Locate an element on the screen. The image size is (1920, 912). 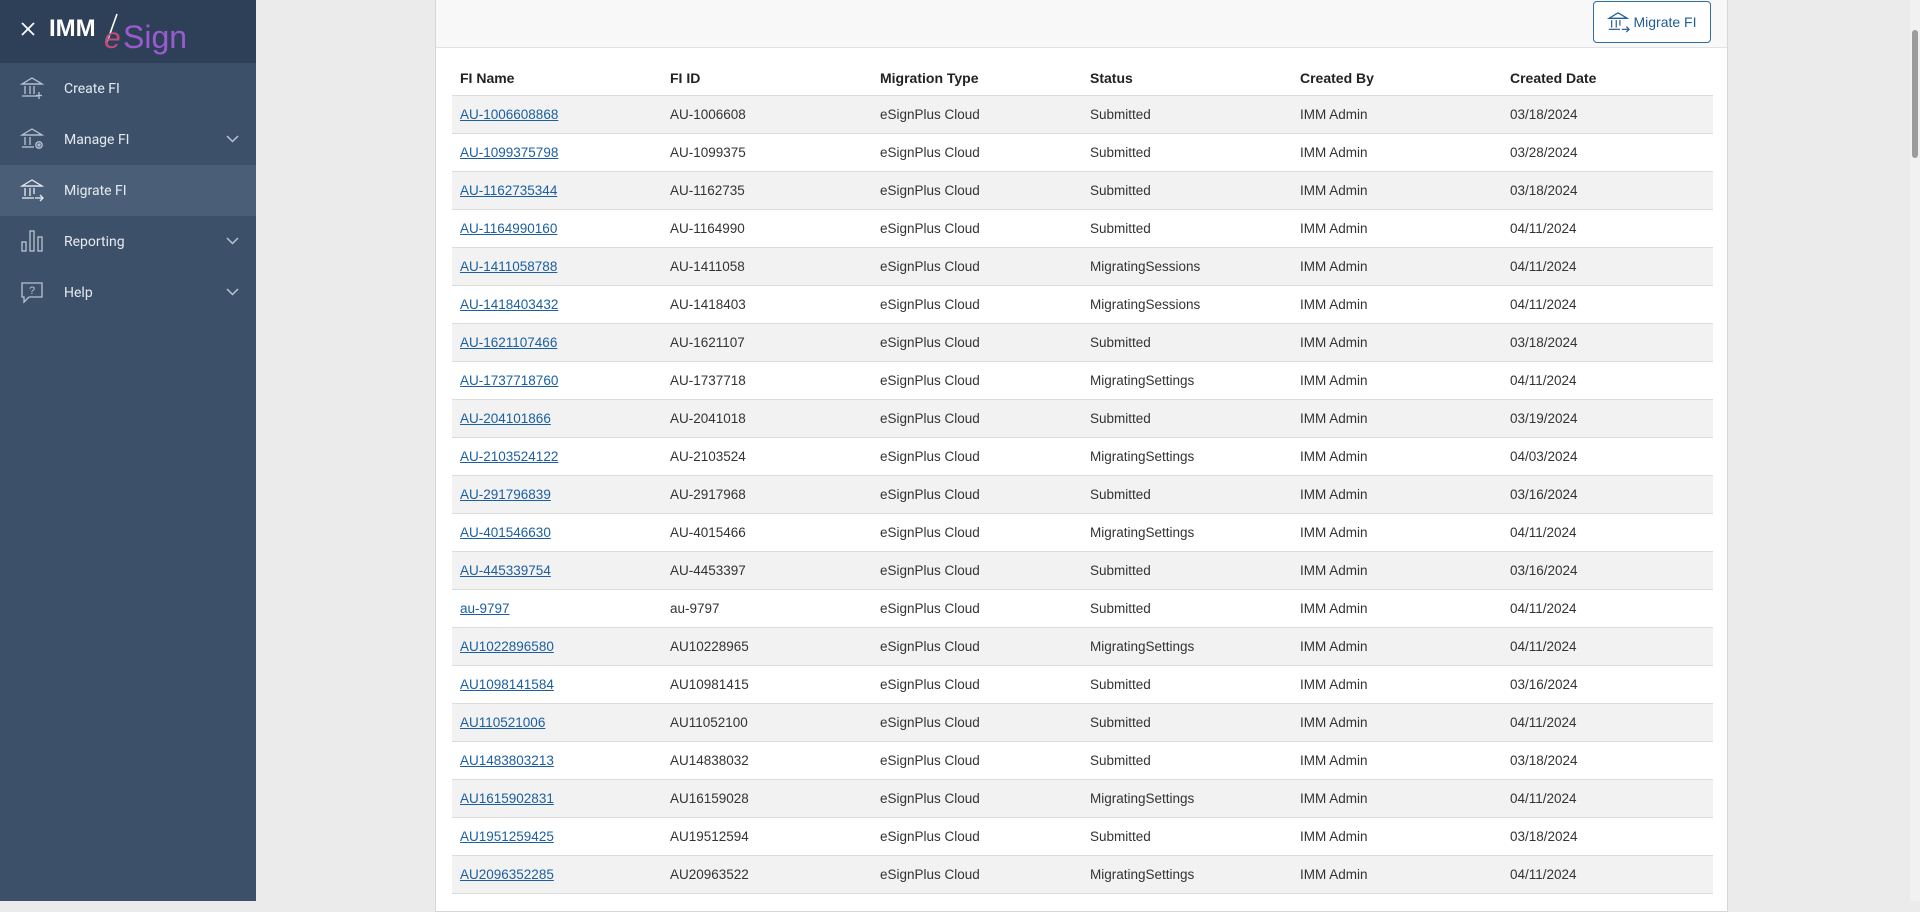
table-cell: AU-1737718 is located at coordinates (767, 380).